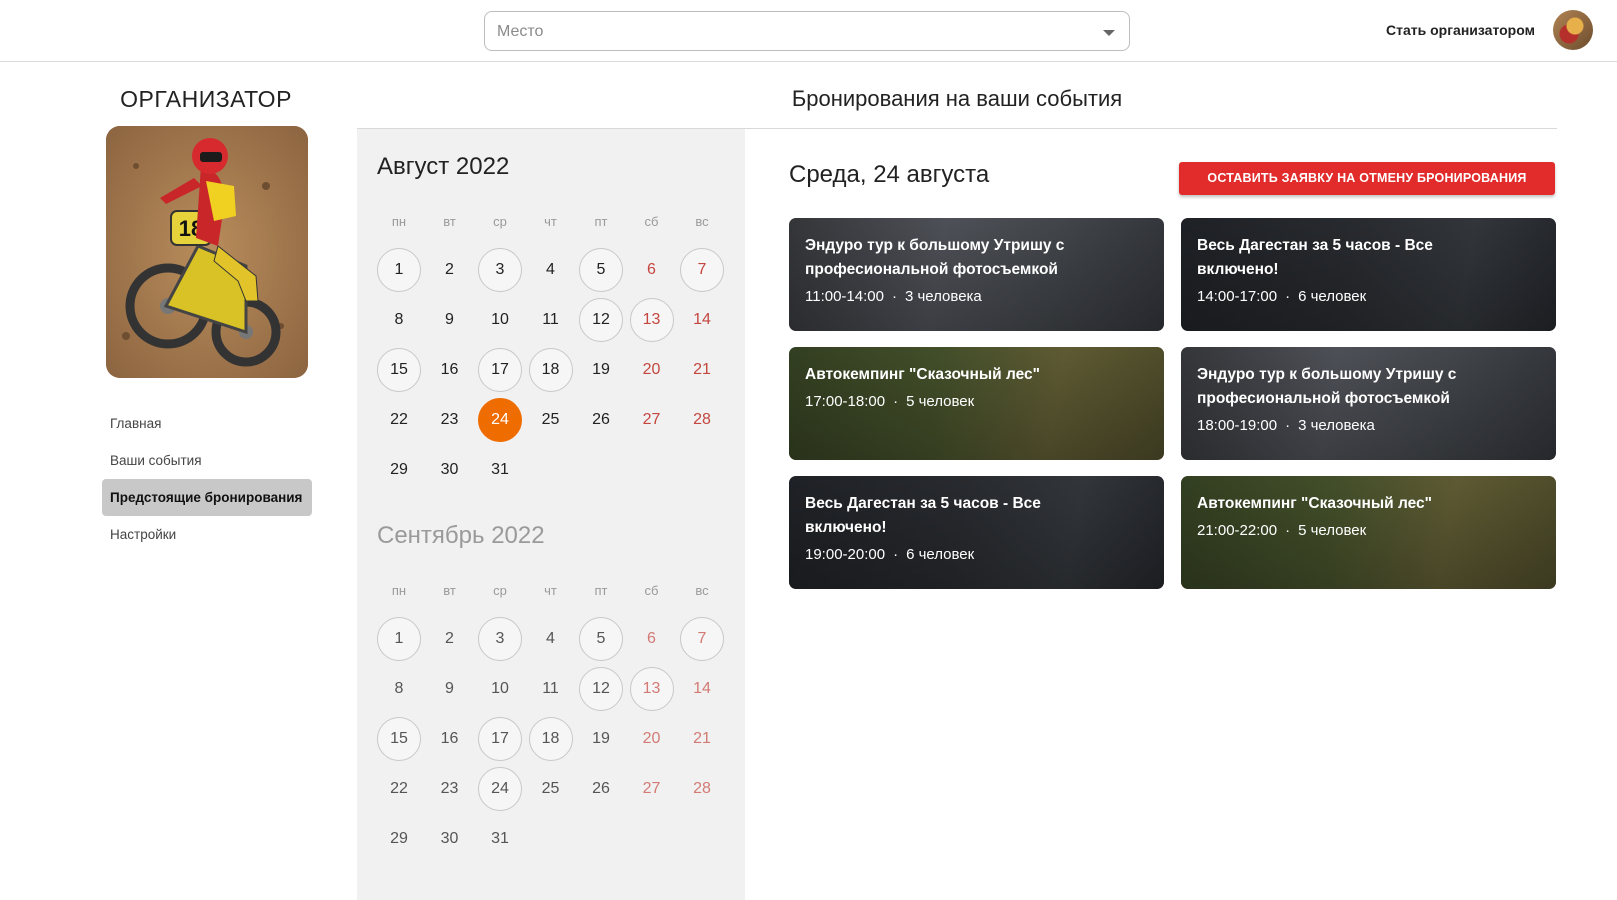 The height and width of the screenshot is (900, 1617). I want to click on booking-time: 11:00-14:00, so click(844, 296).